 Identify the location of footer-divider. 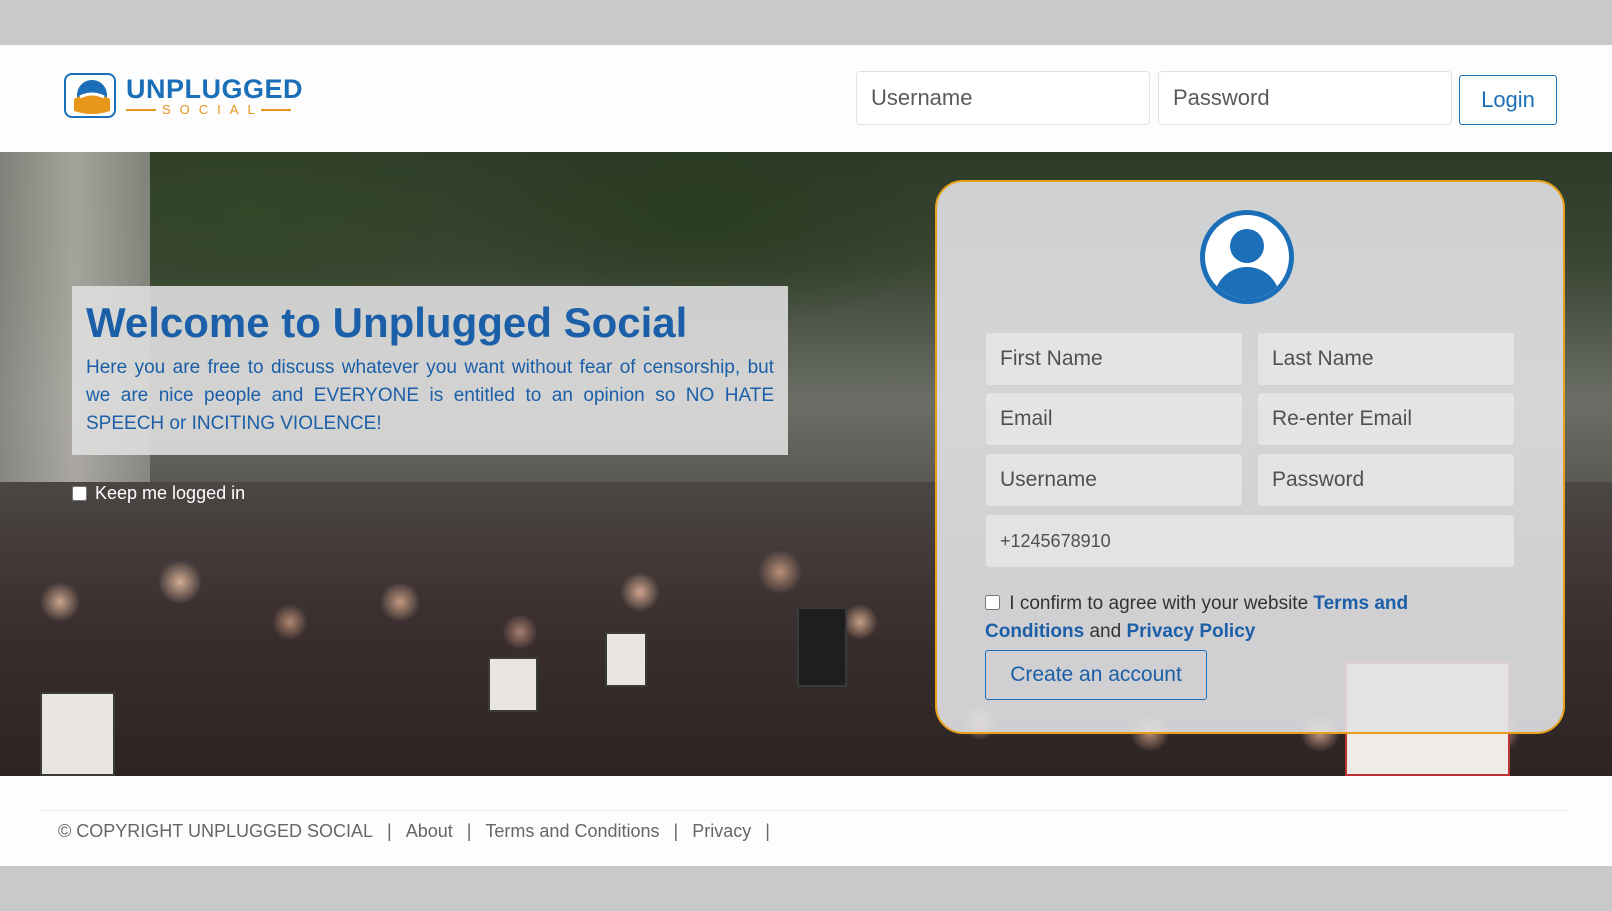
(805, 810).